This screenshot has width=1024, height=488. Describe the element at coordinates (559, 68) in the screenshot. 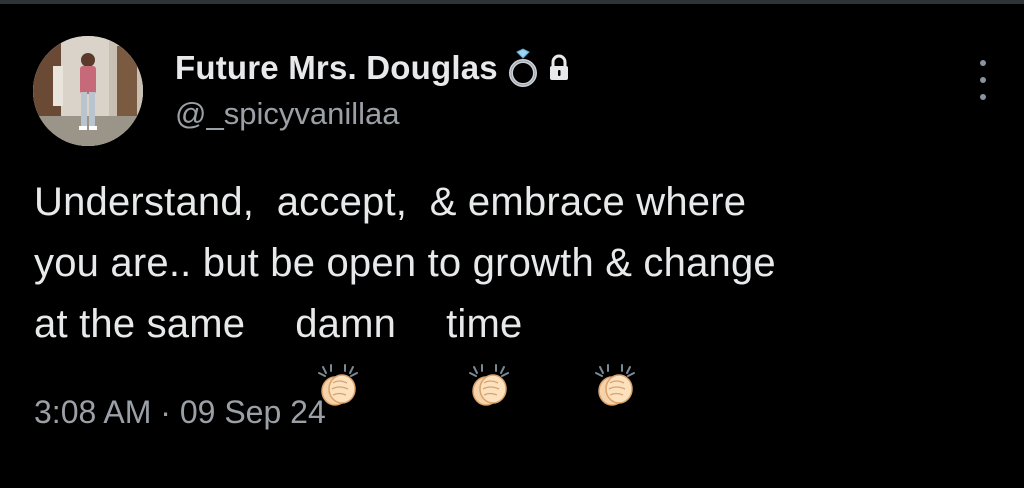

I see `lock-icon` at that location.